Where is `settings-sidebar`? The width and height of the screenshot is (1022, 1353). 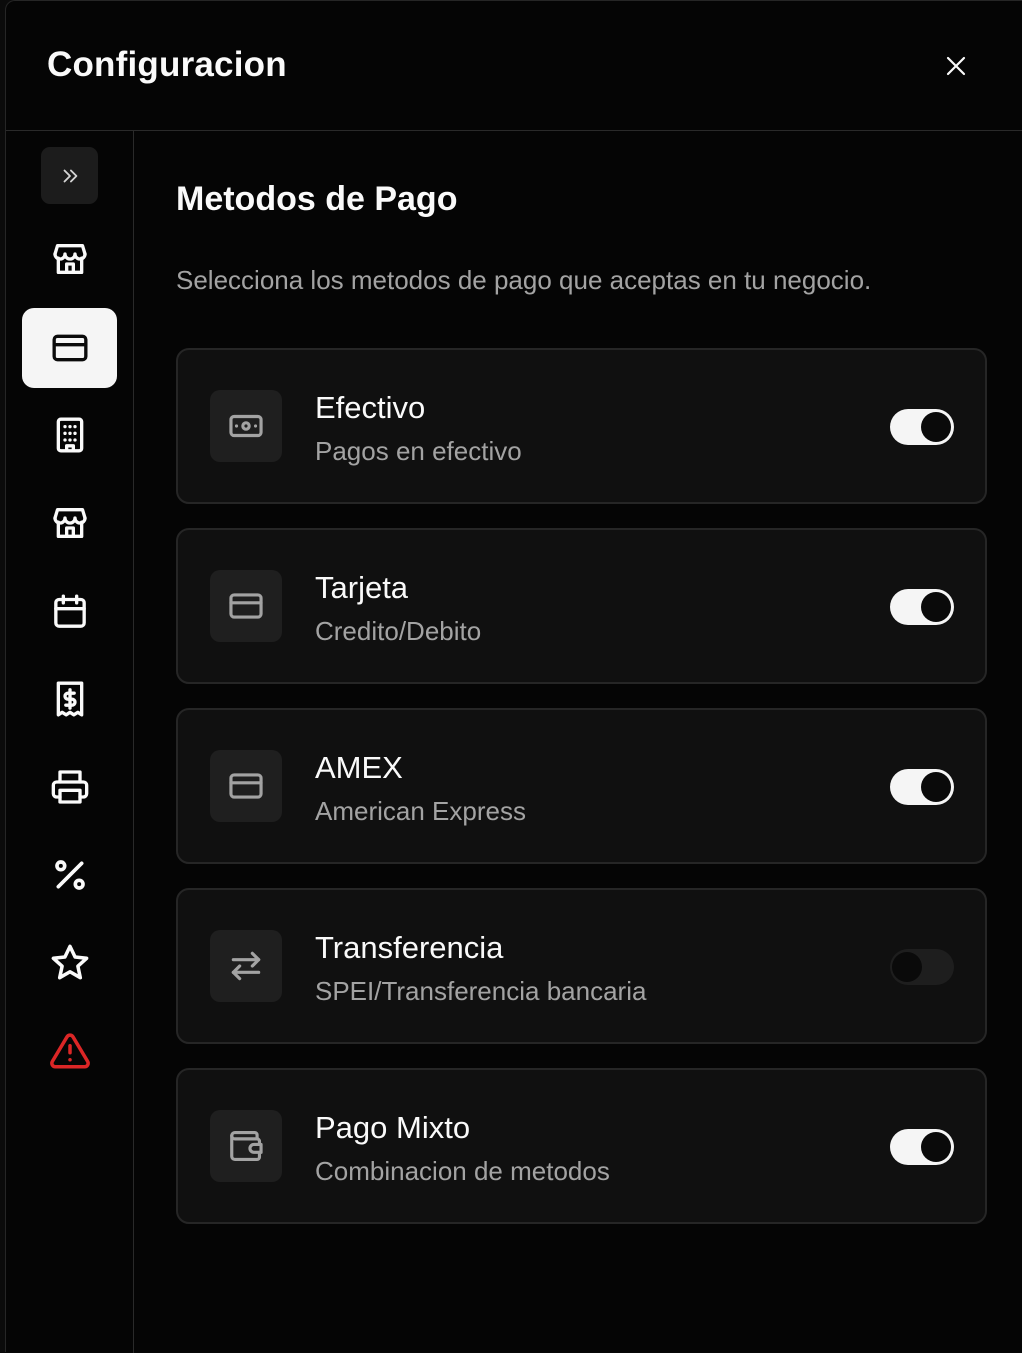 settings-sidebar is located at coordinates (70, 742).